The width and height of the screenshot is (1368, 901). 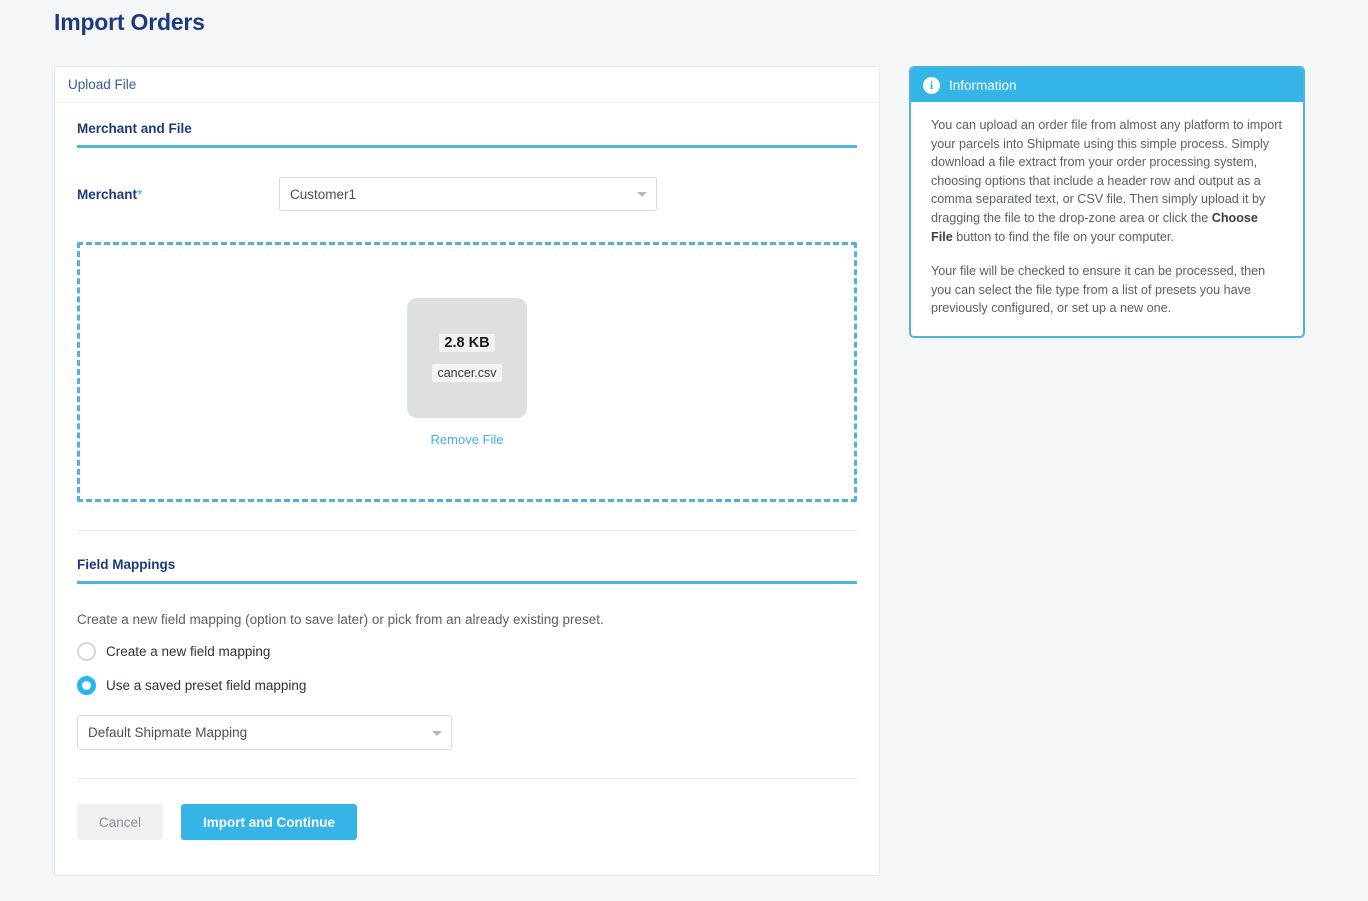 What do you see at coordinates (931, 85) in the screenshot?
I see `info-circle-icon: i` at bounding box center [931, 85].